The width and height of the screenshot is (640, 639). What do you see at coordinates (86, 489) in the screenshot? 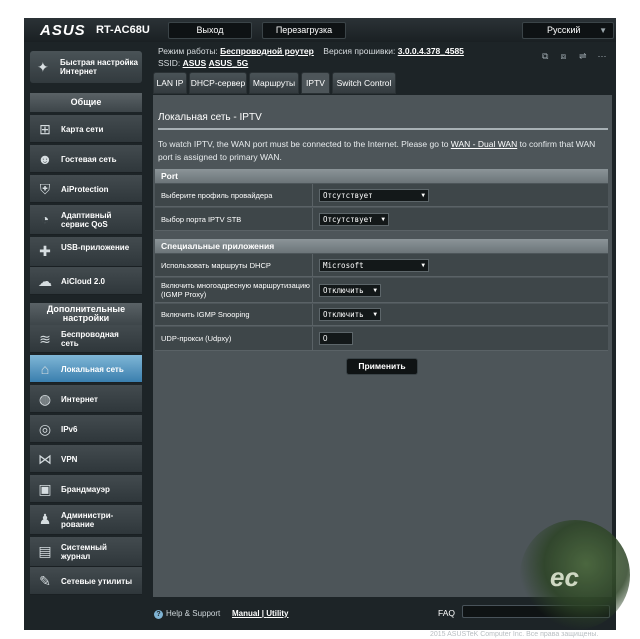
I see `sidebar-item-firewall: ▣ Брандмауэр` at bounding box center [86, 489].